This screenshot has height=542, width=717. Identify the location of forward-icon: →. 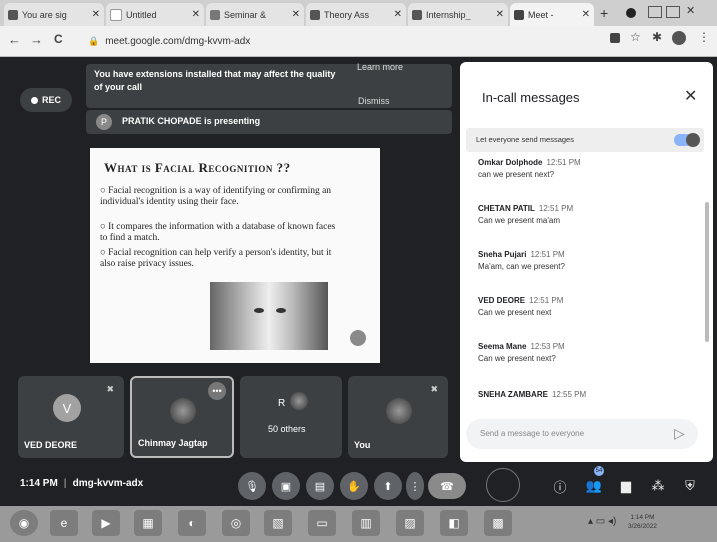
(36, 39).